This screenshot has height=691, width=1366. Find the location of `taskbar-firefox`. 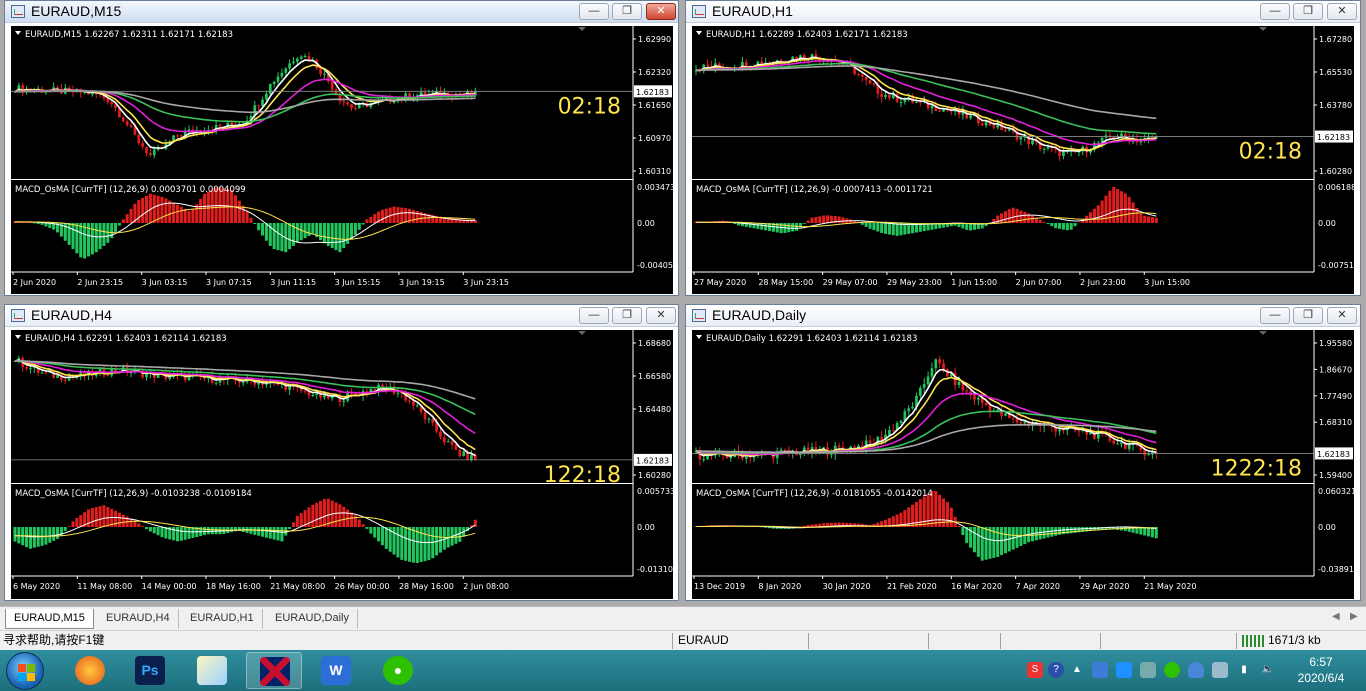

taskbar-firefox is located at coordinates (90, 670).